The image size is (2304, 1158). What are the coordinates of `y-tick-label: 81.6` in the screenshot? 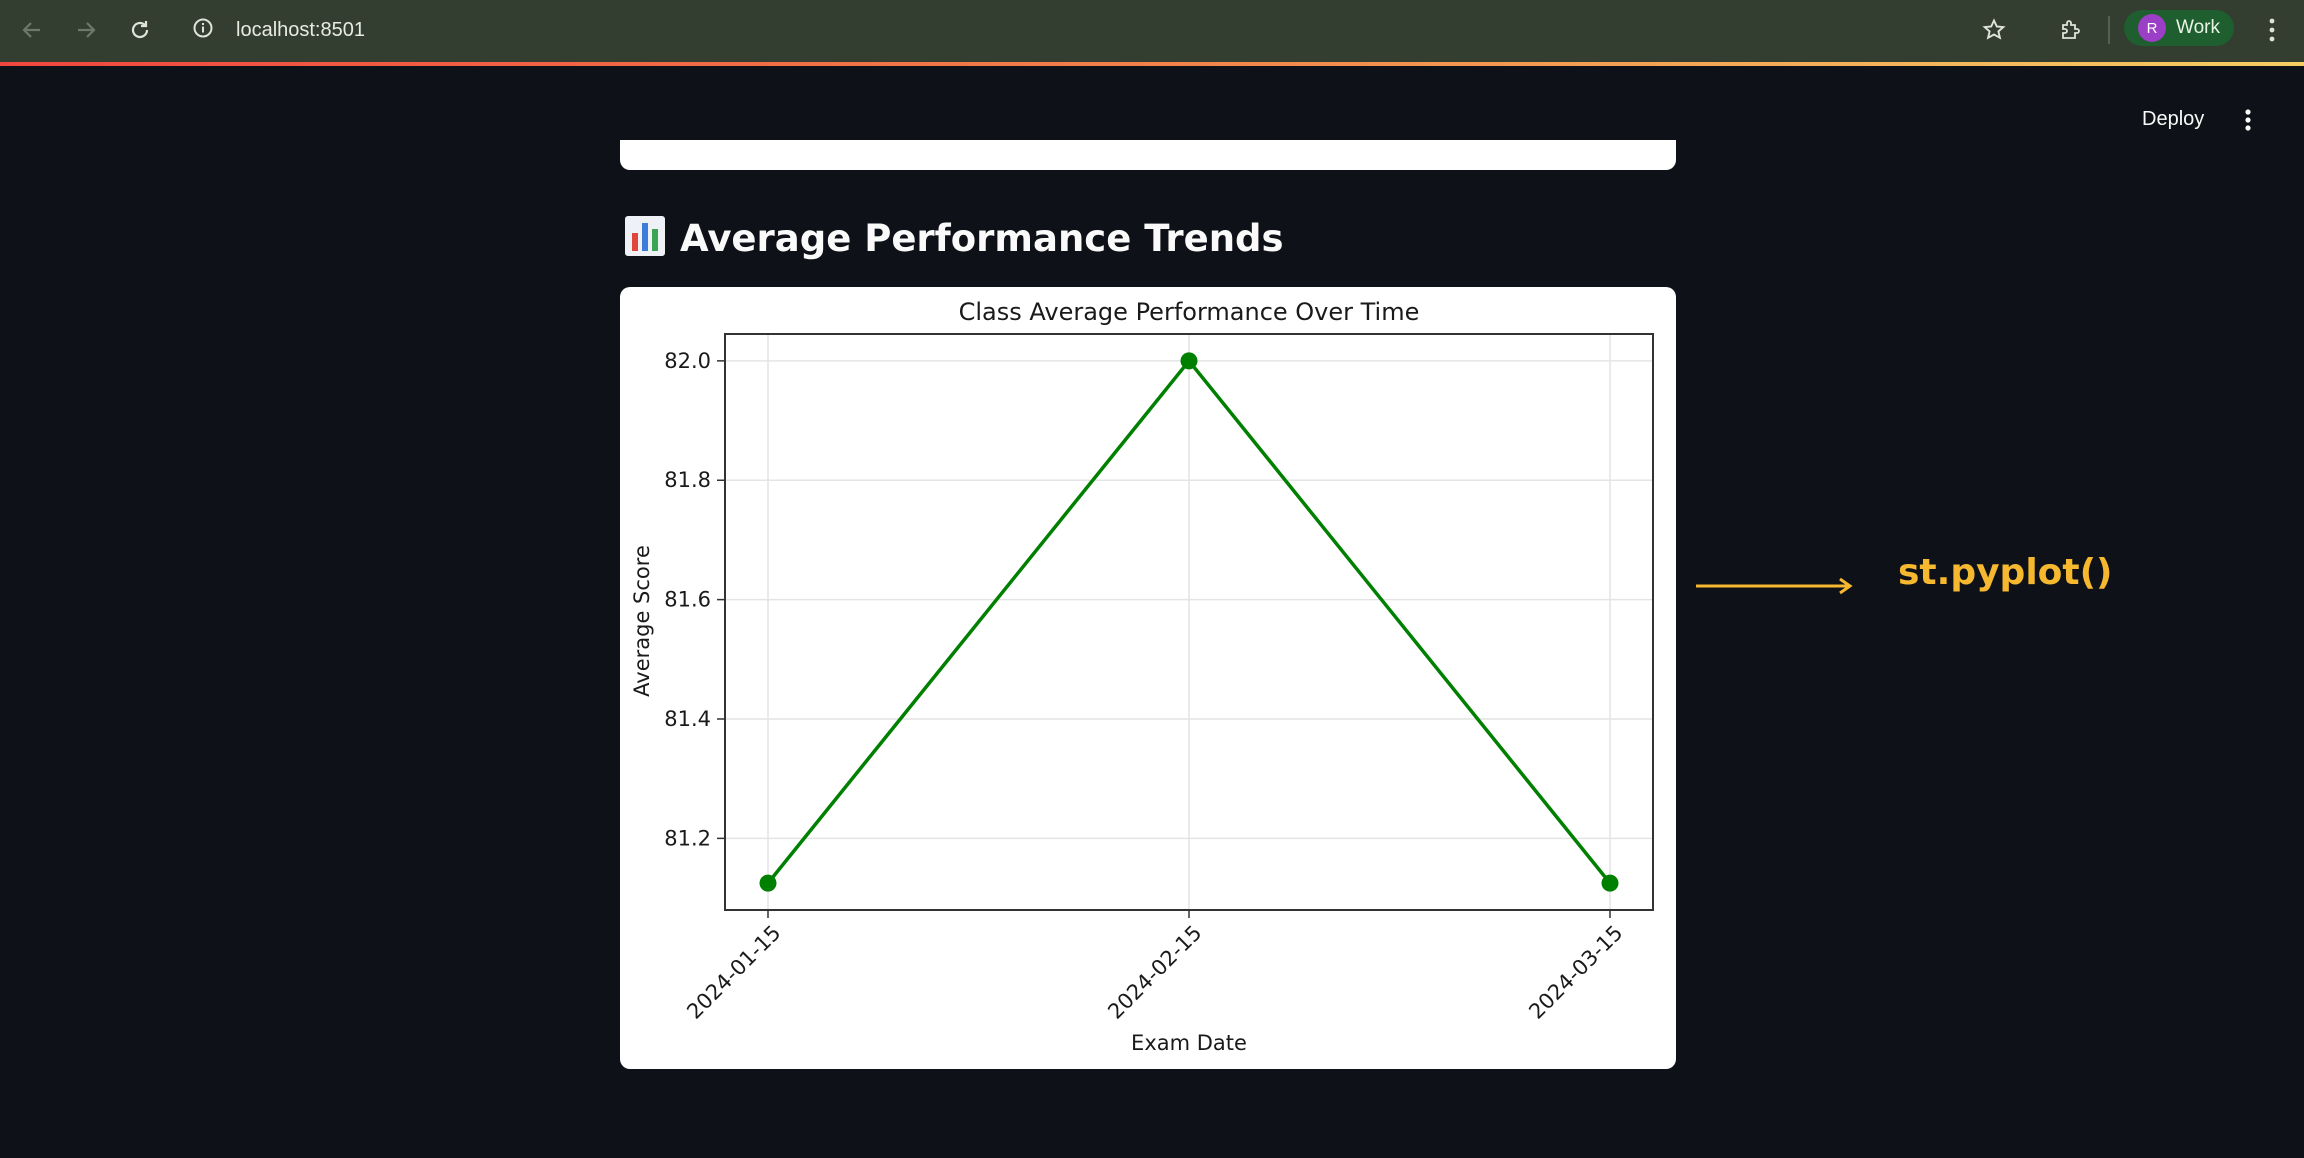 It's located at (687, 600).